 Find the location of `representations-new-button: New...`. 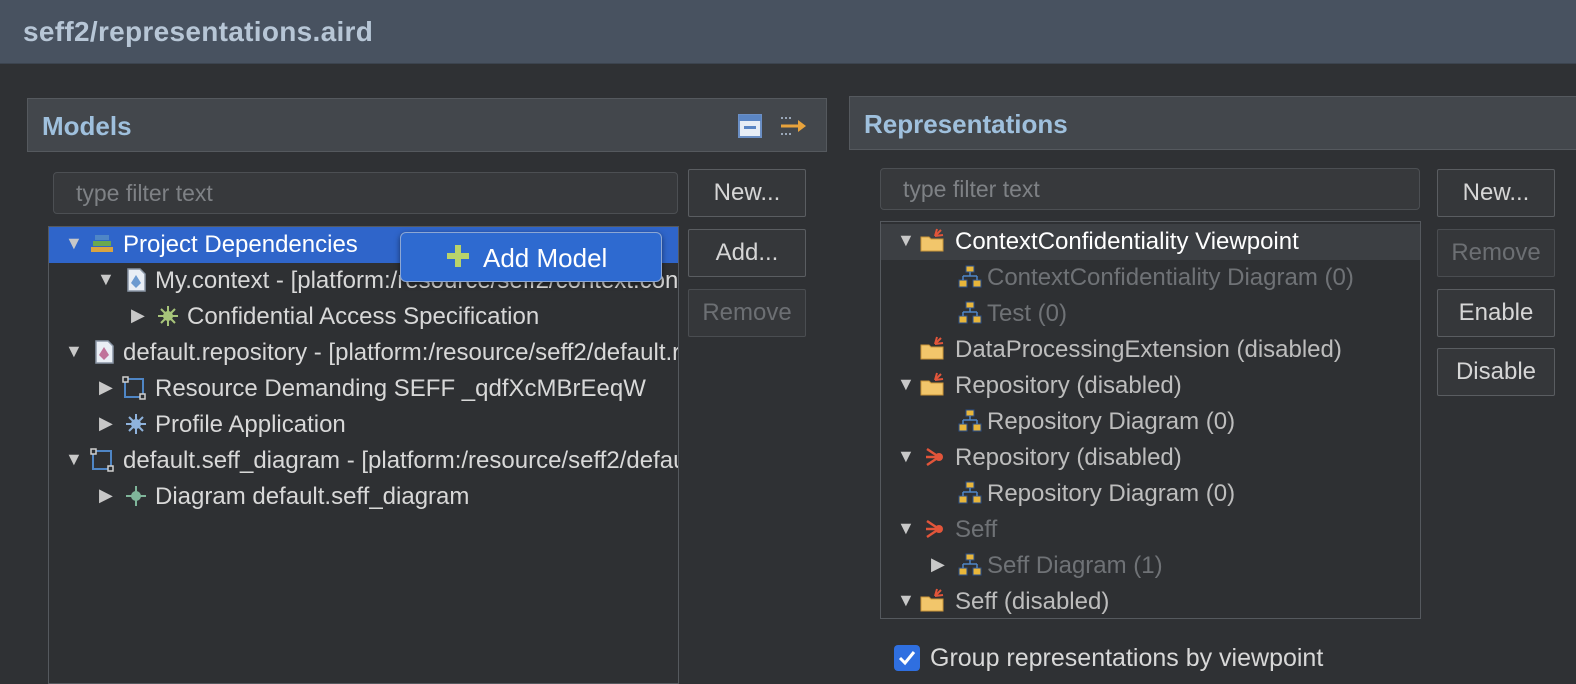

representations-new-button: New... is located at coordinates (1496, 193).